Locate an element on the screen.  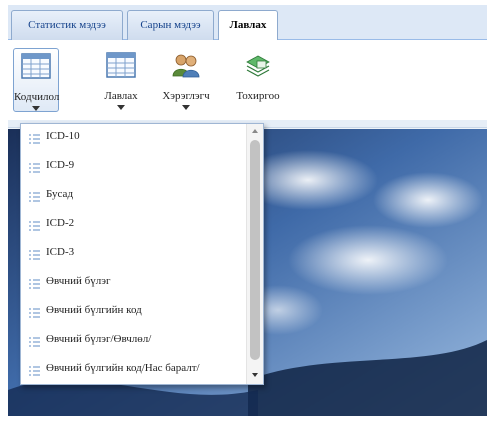
menu-item-disease-group-code: Өвчний бүлгийн код is located at coordinates (134, 312).